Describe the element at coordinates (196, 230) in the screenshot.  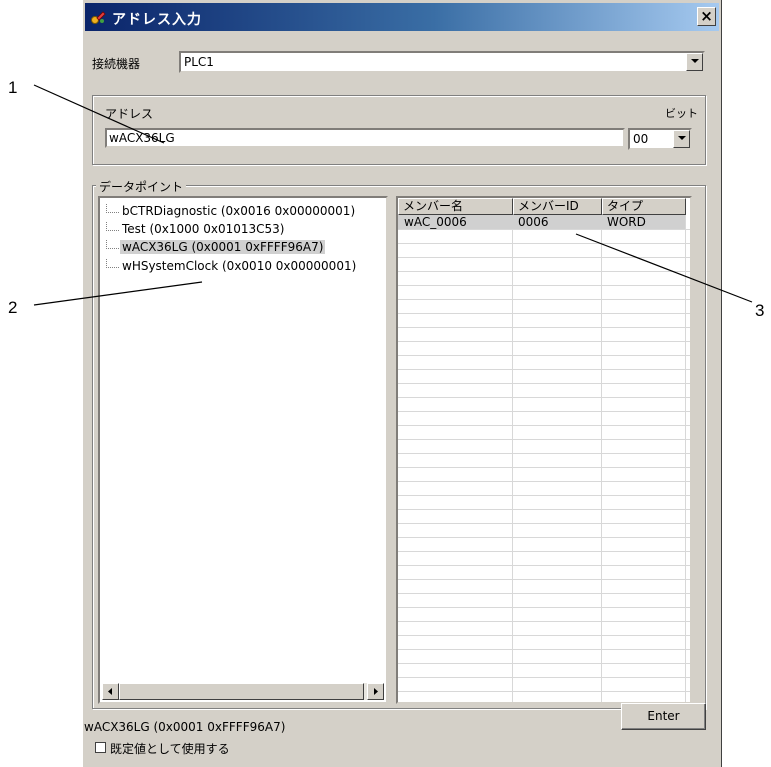
I see `tree-item: Test (0x1000 0x01013C53)` at that location.